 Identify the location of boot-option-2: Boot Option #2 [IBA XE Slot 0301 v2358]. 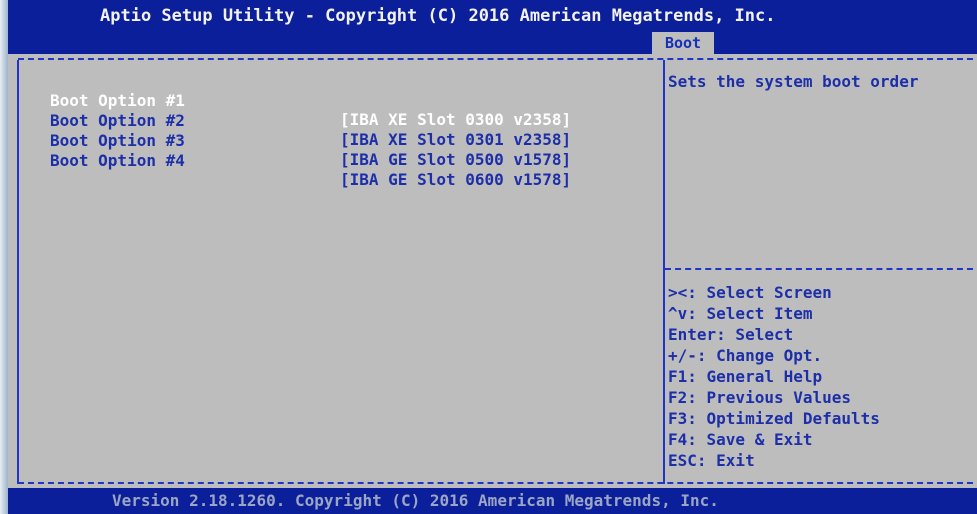
(350, 120).